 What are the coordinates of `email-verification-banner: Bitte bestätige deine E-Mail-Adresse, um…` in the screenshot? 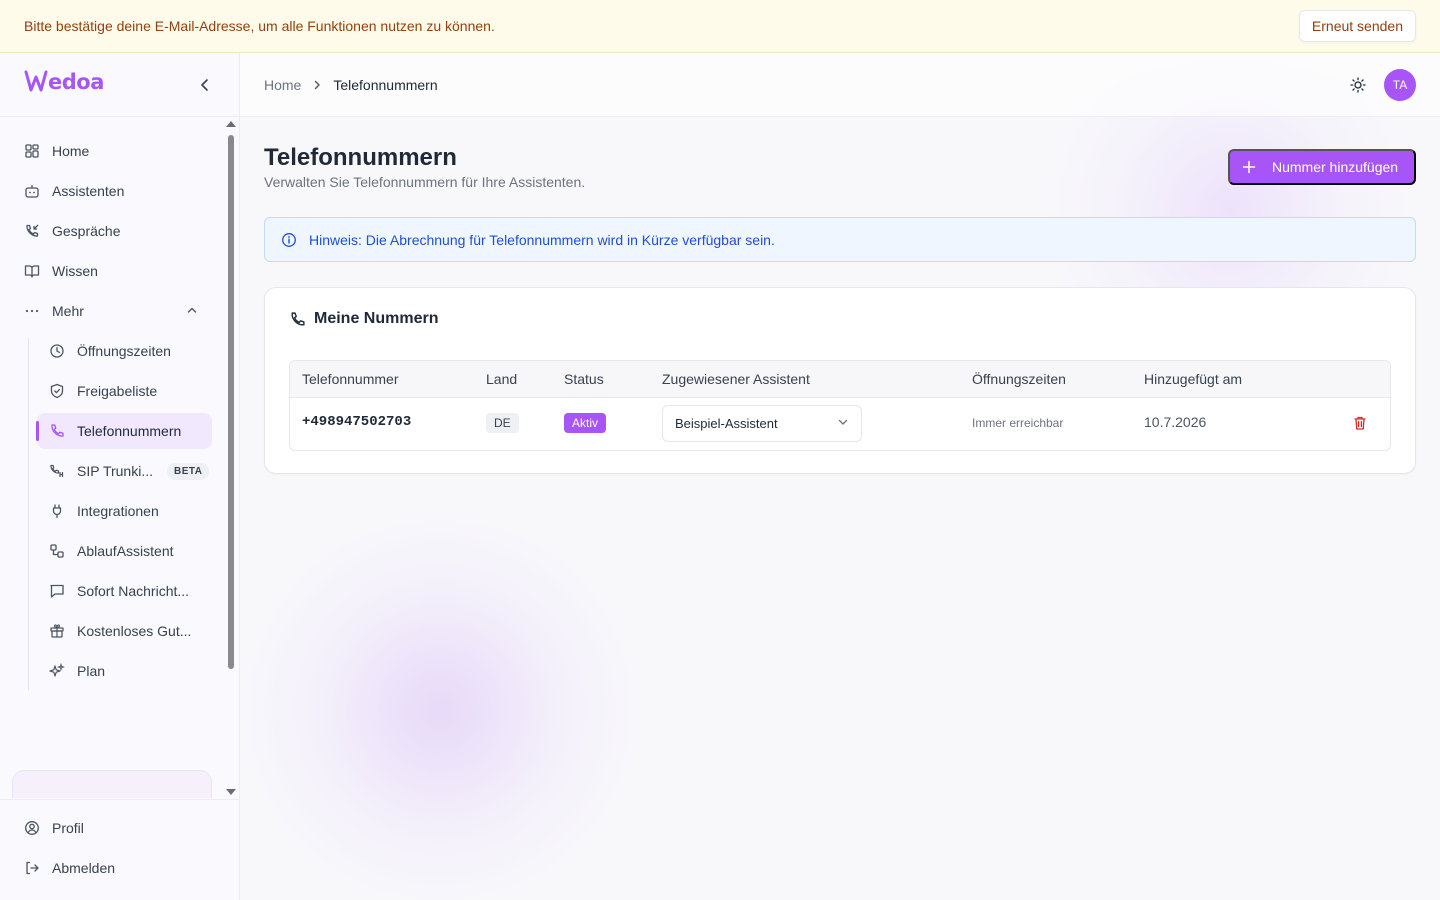 It's located at (720, 26).